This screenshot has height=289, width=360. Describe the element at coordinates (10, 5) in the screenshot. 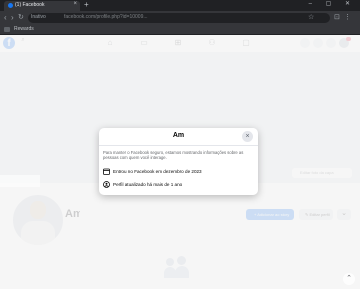

I see `facebook-favicon-icon` at that location.